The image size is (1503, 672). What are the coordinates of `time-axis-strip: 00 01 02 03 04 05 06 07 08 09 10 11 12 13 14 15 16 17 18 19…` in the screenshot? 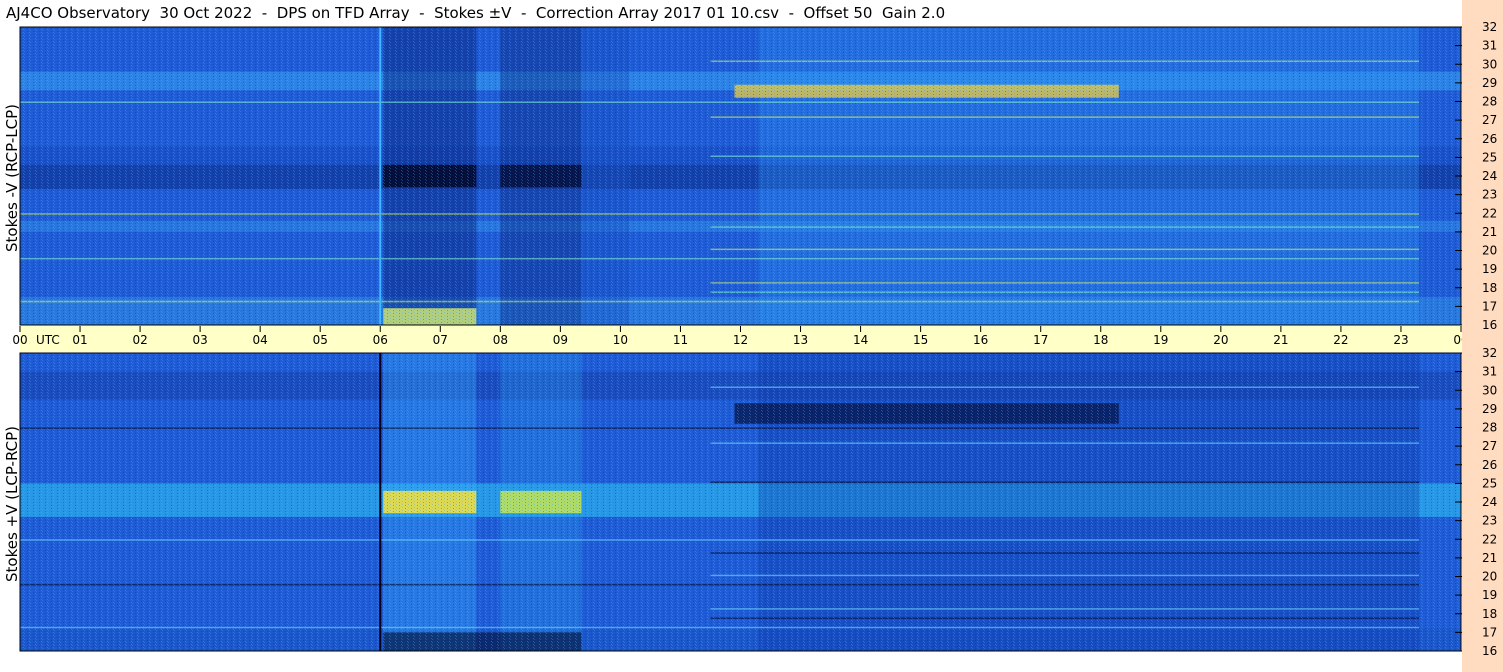 It's located at (754, 339).